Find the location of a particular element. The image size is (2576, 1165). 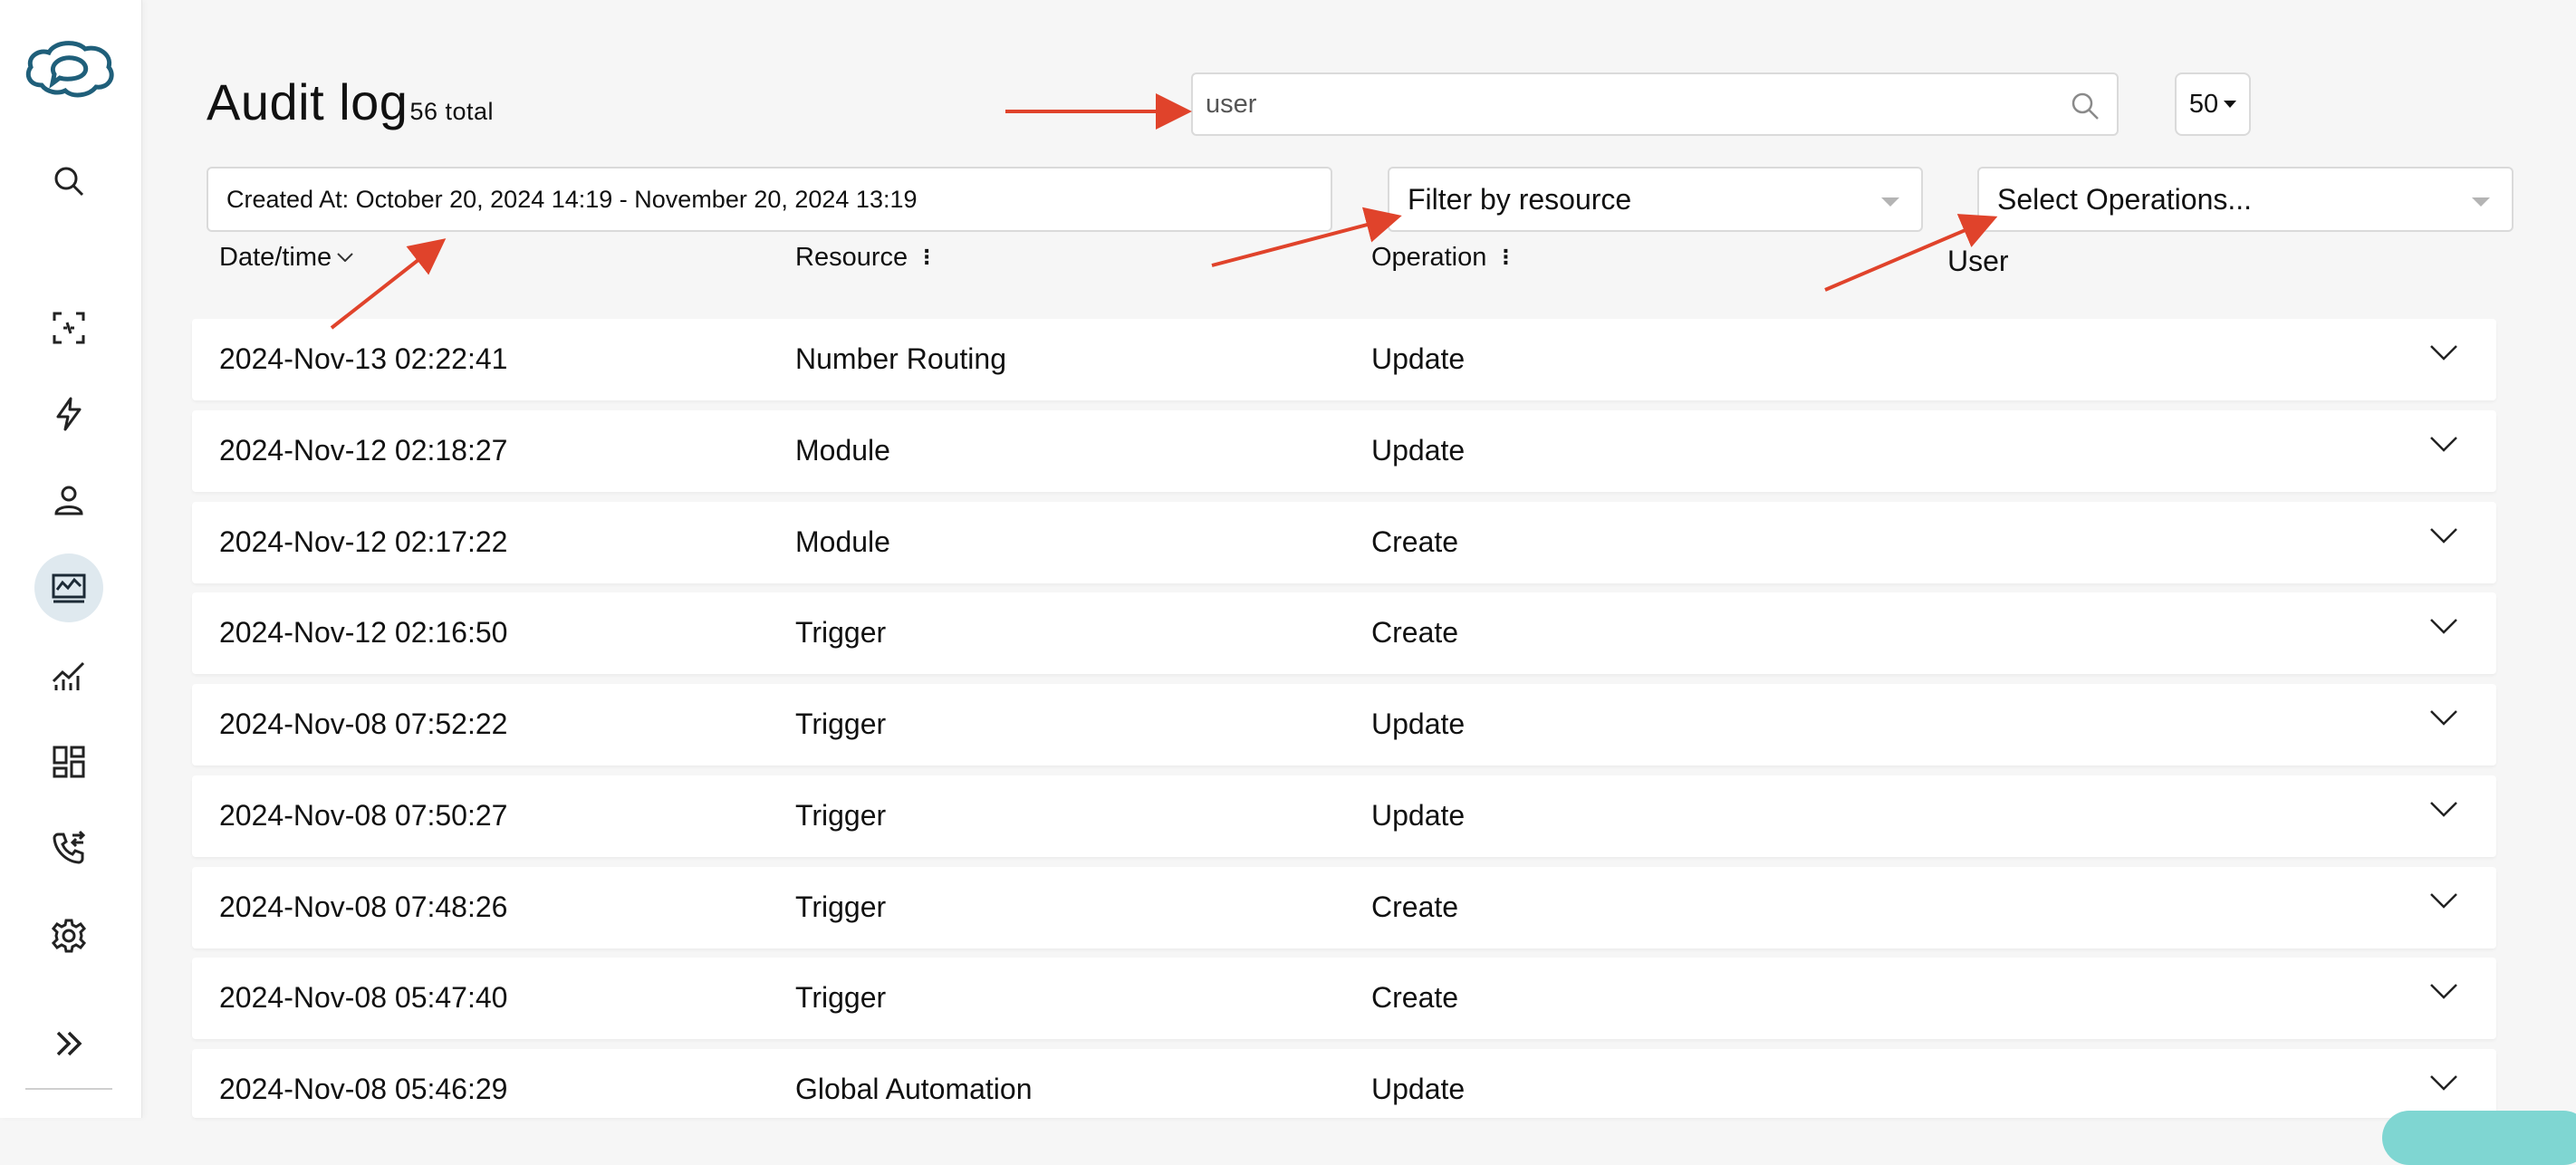

column-header-datetime: Date/time is located at coordinates (286, 258).